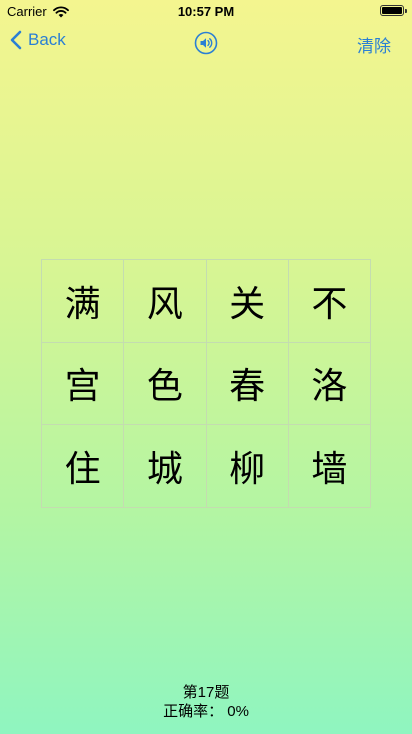 The height and width of the screenshot is (734, 412). What do you see at coordinates (329, 301) in the screenshot?
I see `char-cell: 不` at bounding box center [329, 301].